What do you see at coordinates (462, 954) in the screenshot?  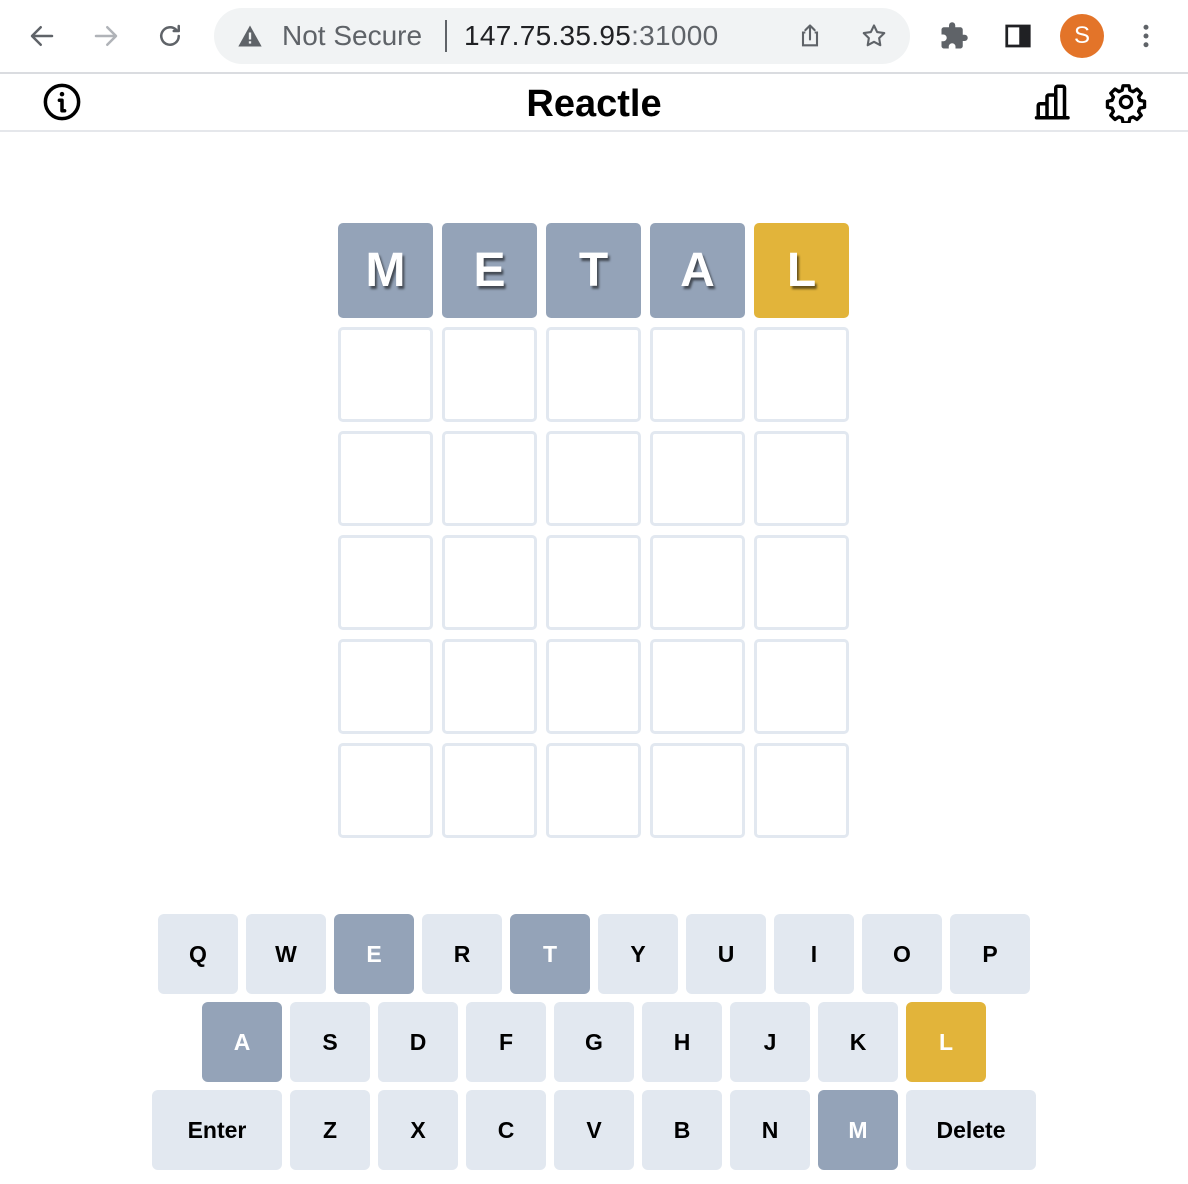 I see `key-r: R` at bounding box center [462, 954].